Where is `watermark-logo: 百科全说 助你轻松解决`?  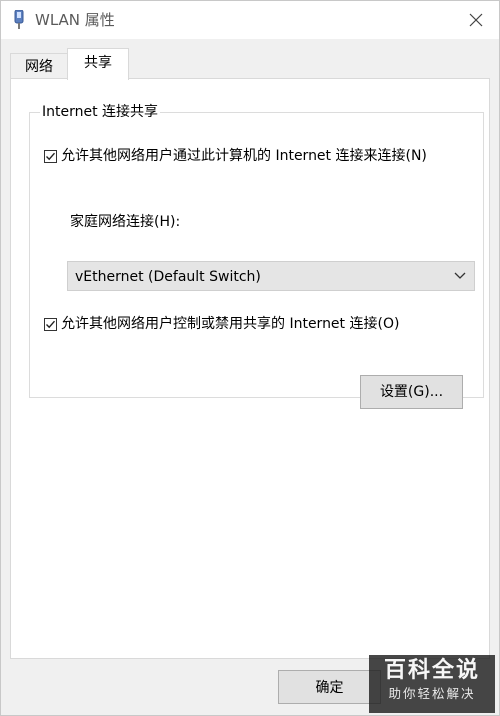
watermark-logo: 百科全说 助你轻松解决 is located at coordinates (432, 684).